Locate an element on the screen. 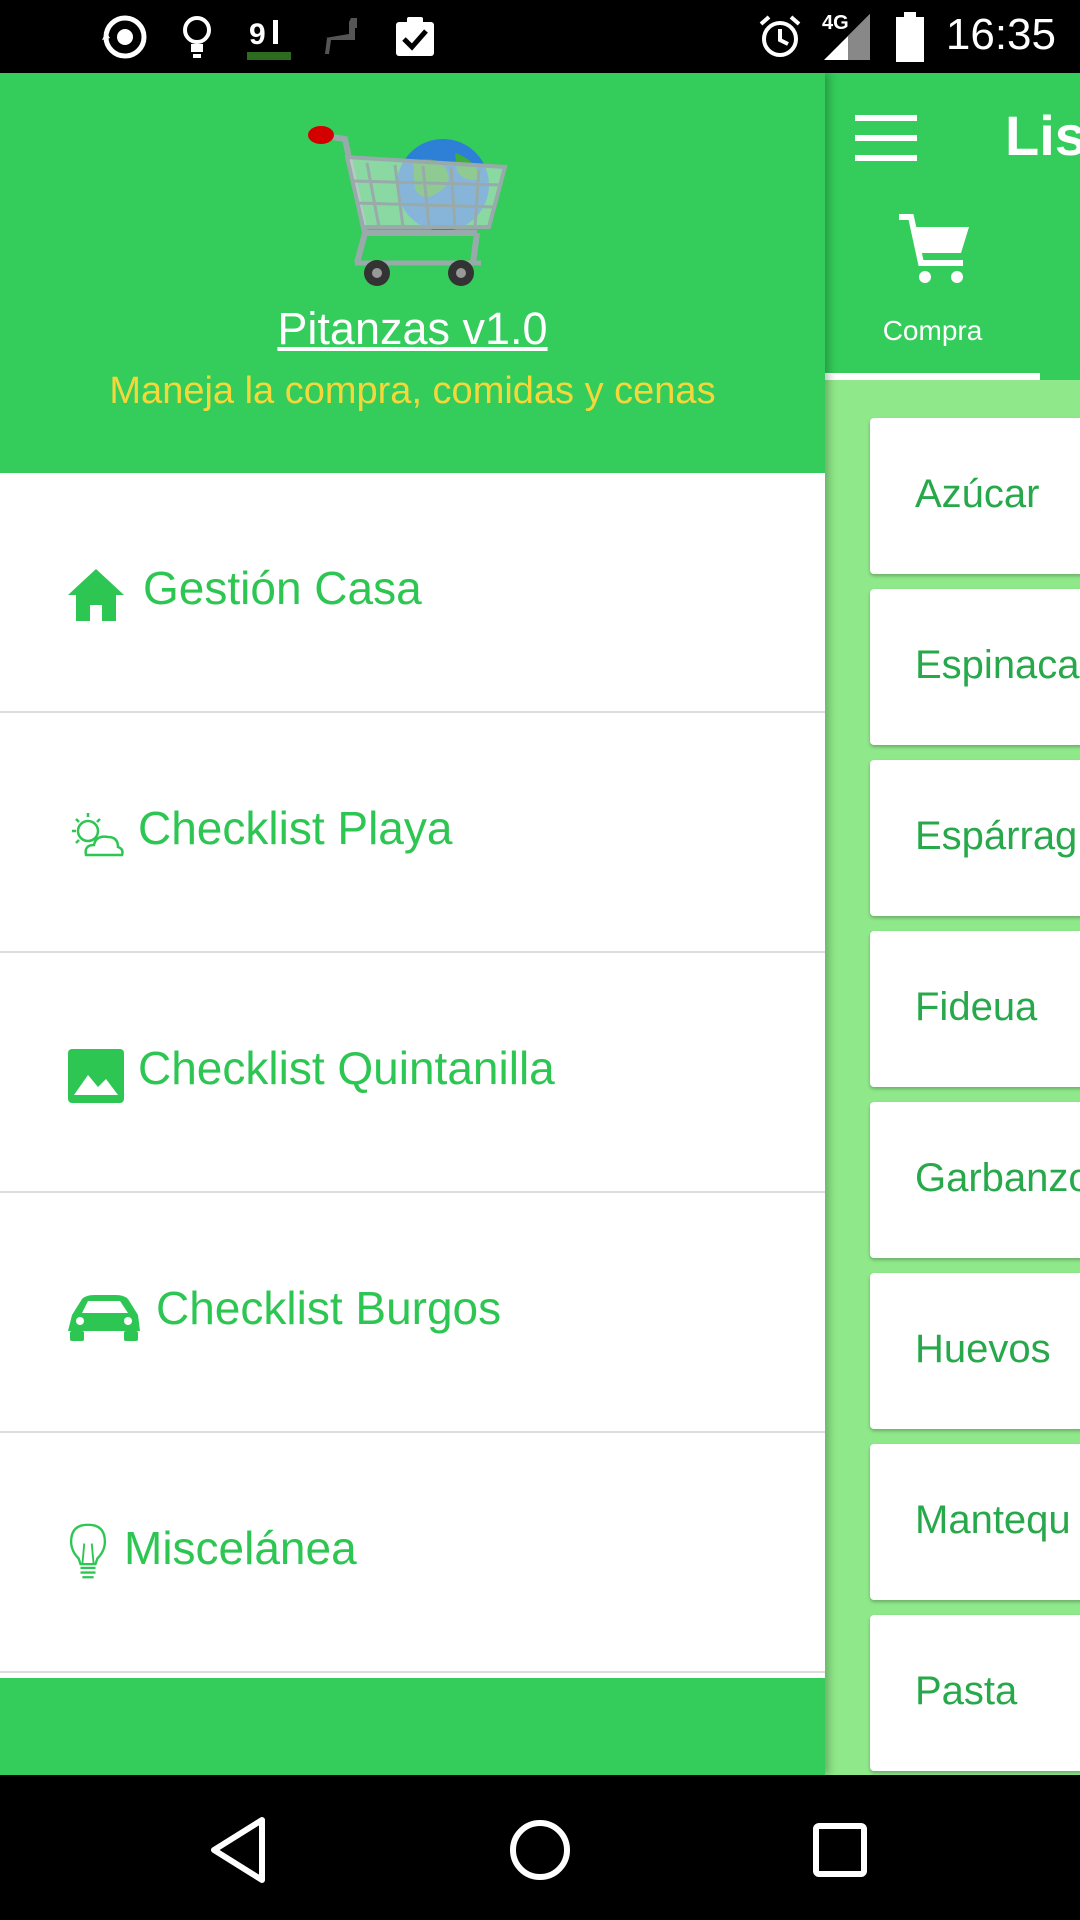  list-item: Huevos is located at coordinates (975, 1351).